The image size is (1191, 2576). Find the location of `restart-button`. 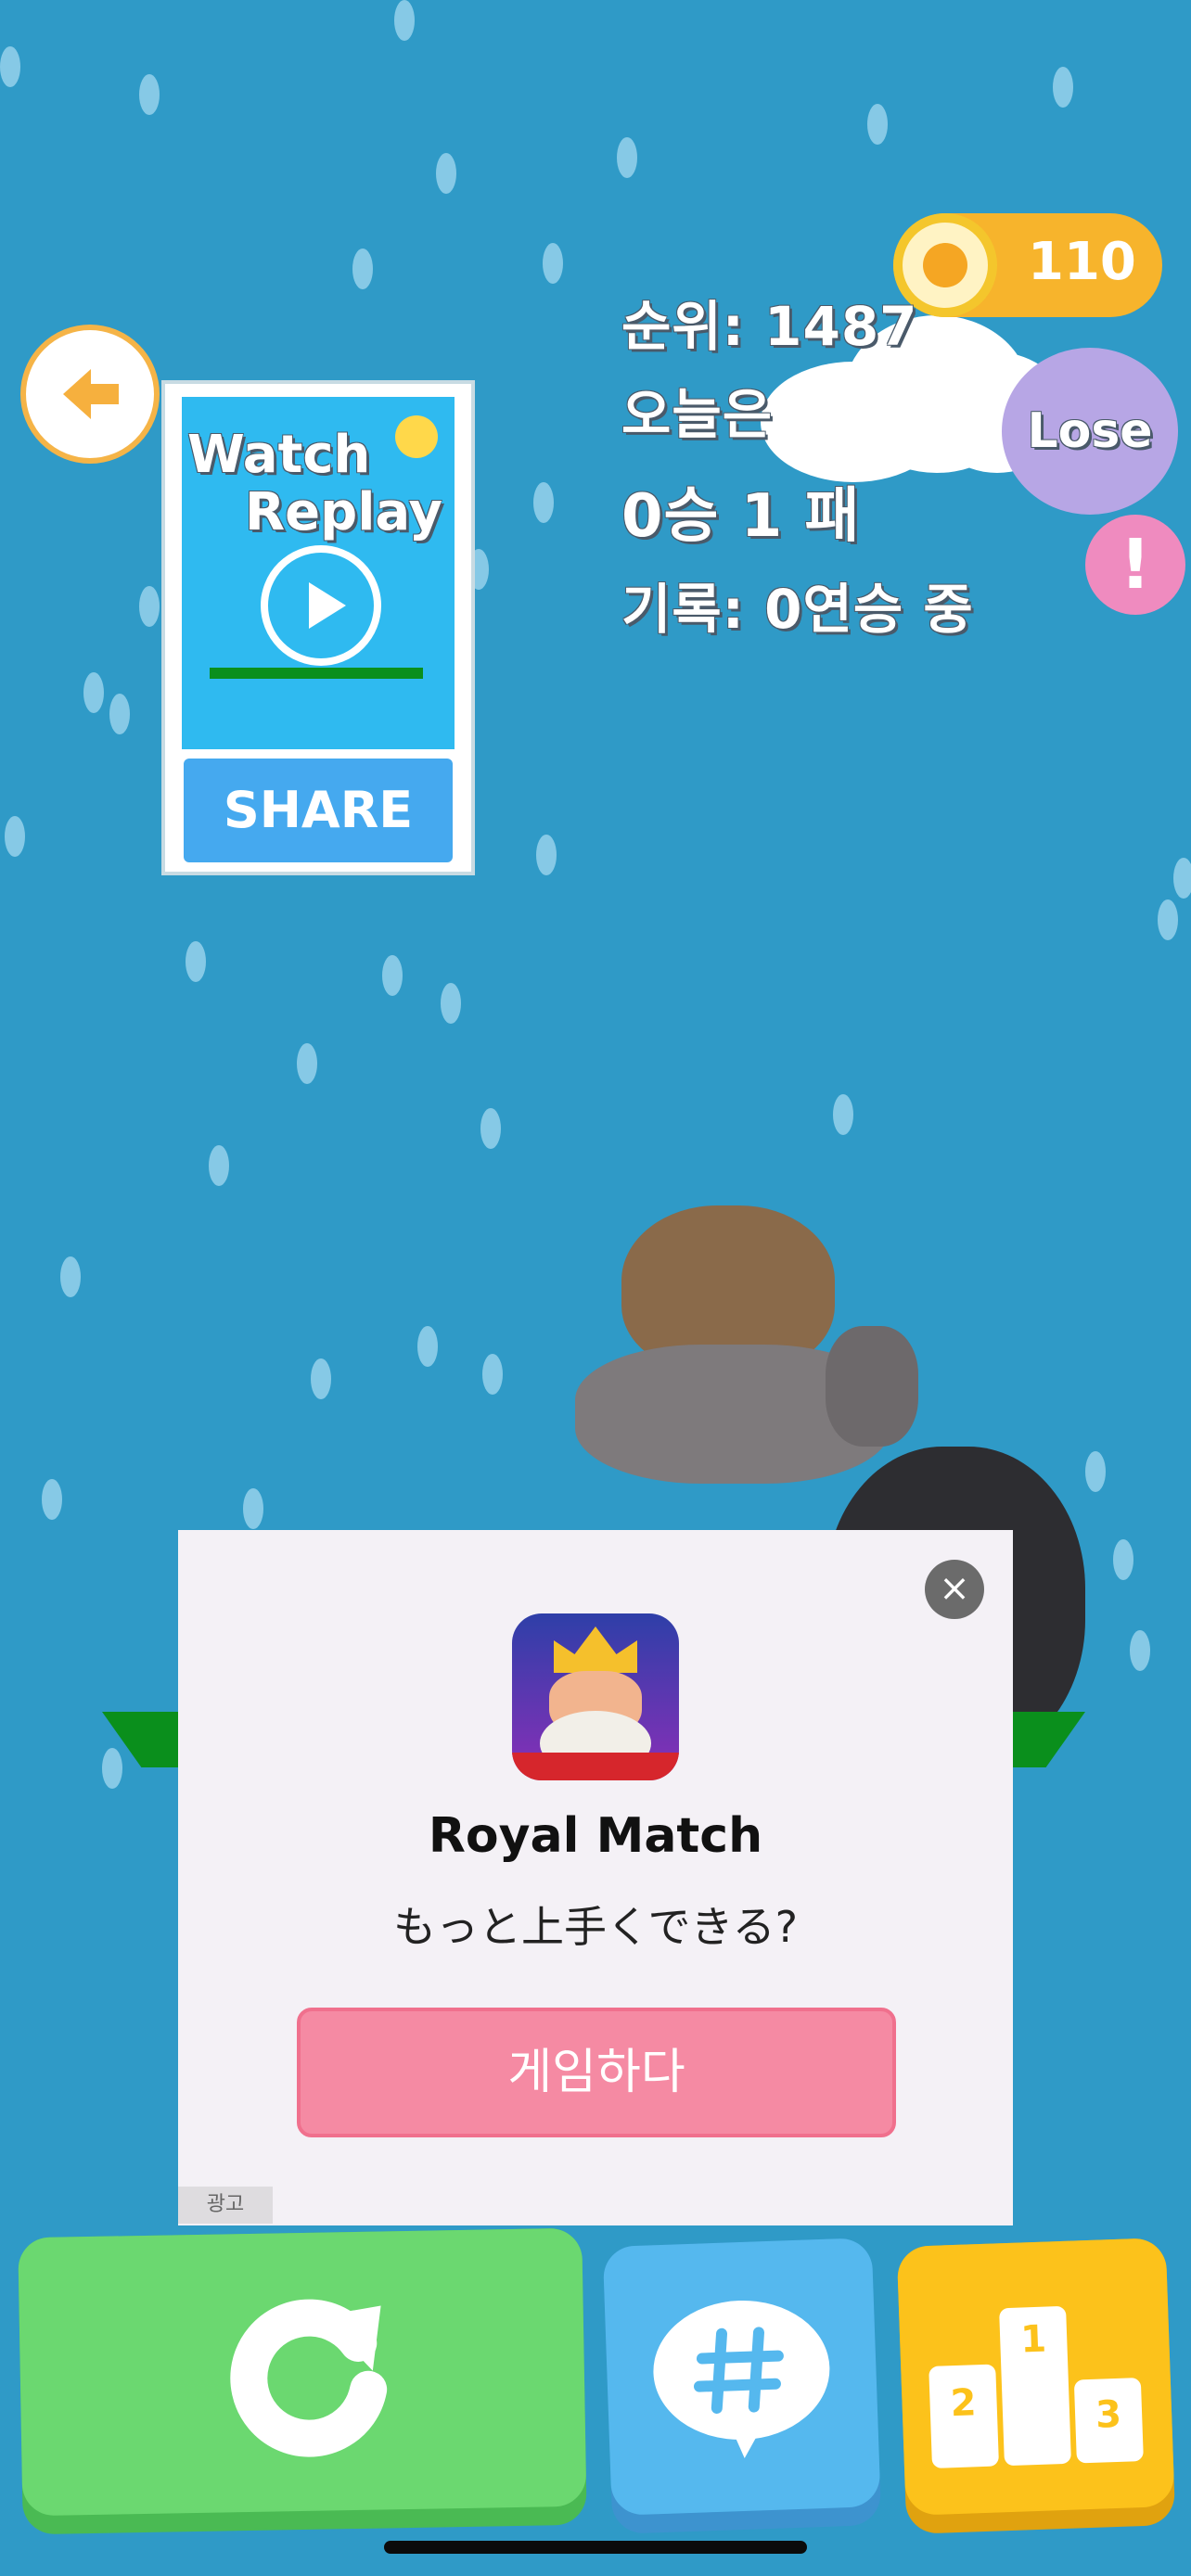

restart-button is located at coordinates (302, 2381).